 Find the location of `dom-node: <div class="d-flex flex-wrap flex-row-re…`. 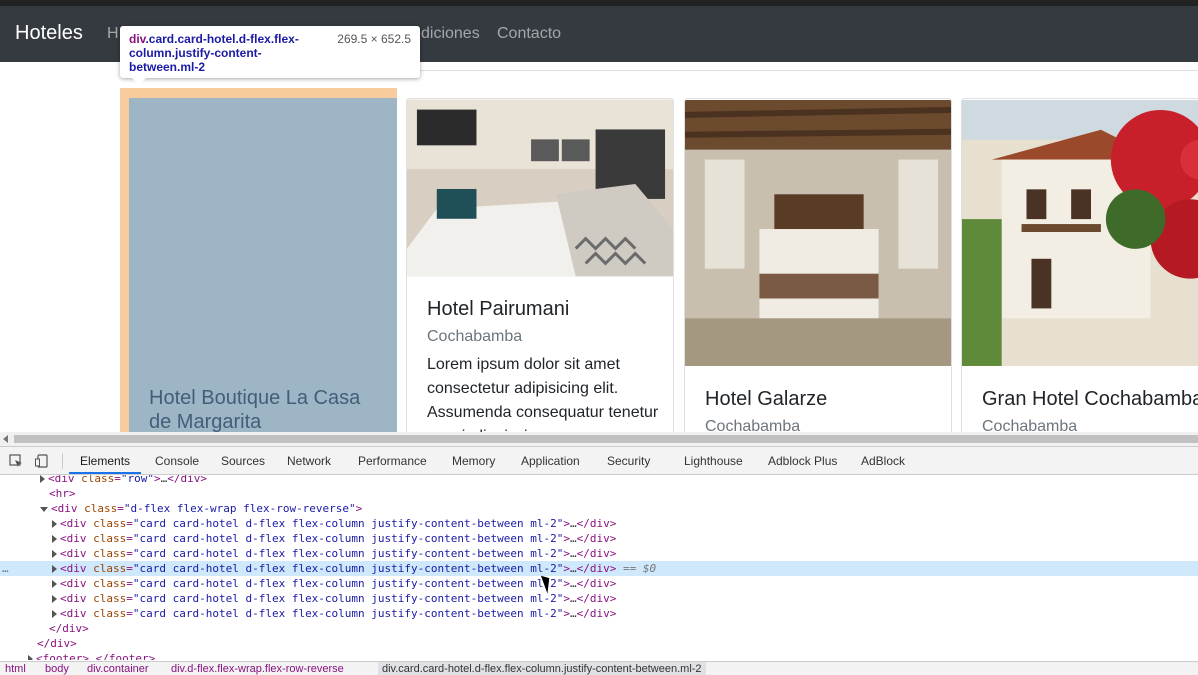

dom-node: <div class="d-flex flex-wrap flex-row-re… is located at coordinates (599, 508).